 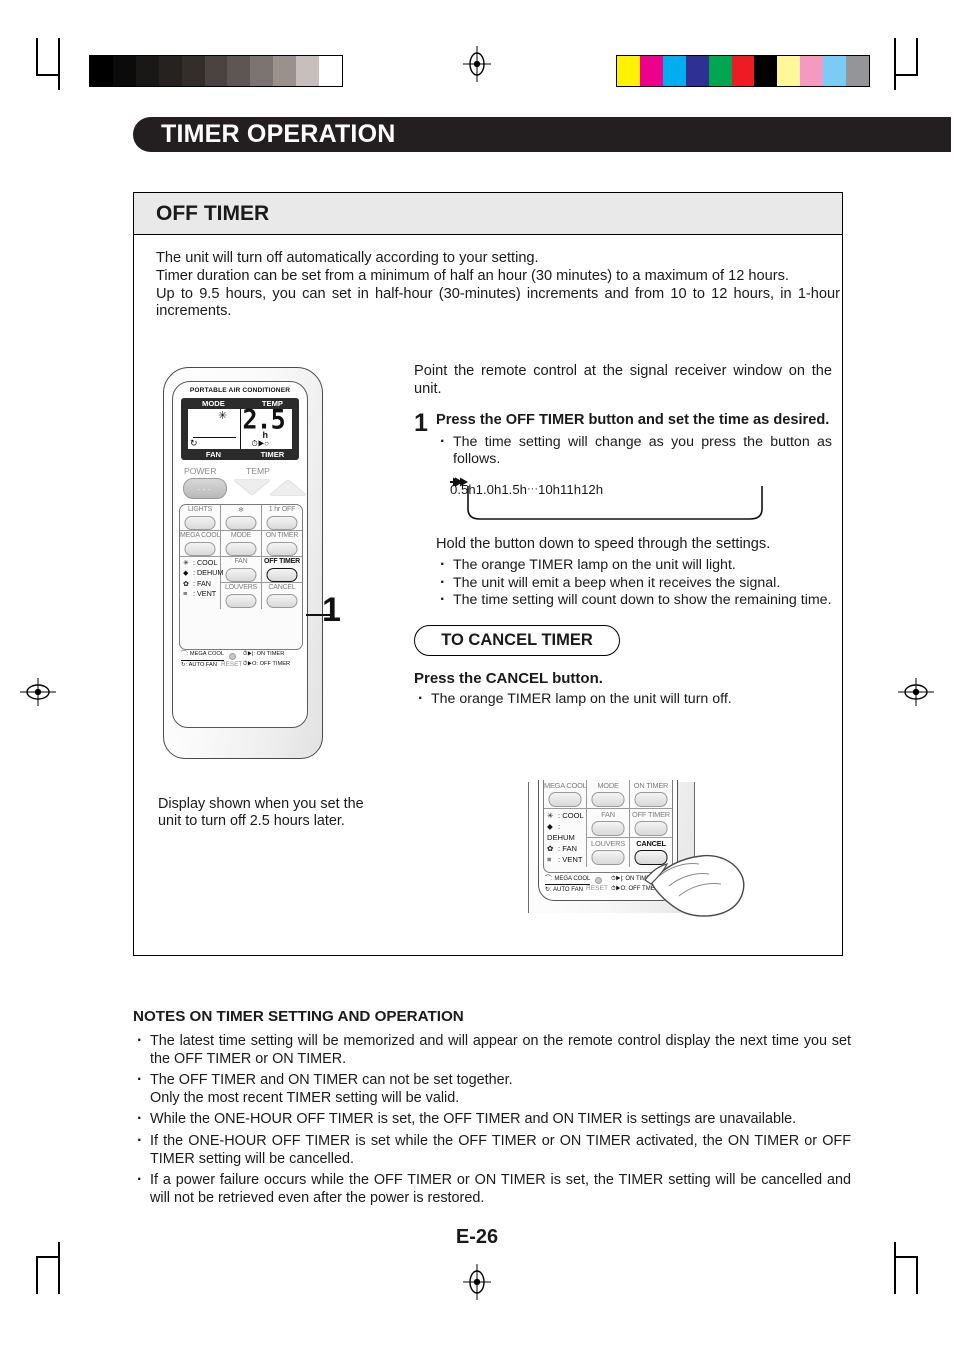 I want to click on registration-target-right, so click(x=916, y=692).